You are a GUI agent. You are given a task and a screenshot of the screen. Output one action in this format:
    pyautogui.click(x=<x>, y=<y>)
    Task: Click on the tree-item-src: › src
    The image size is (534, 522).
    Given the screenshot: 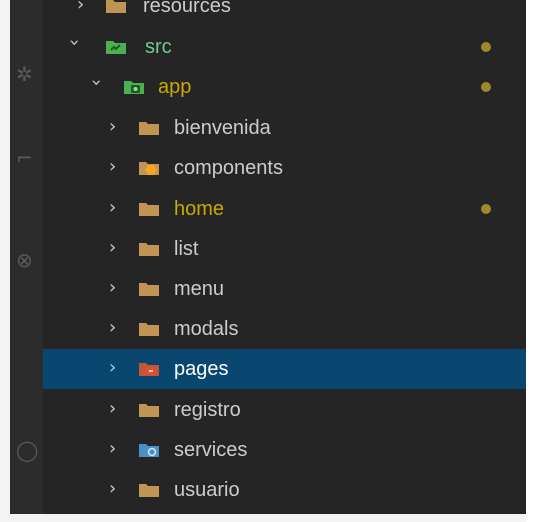 What is the action you would take?
    pyautogui.click(x=284, y=47)
    